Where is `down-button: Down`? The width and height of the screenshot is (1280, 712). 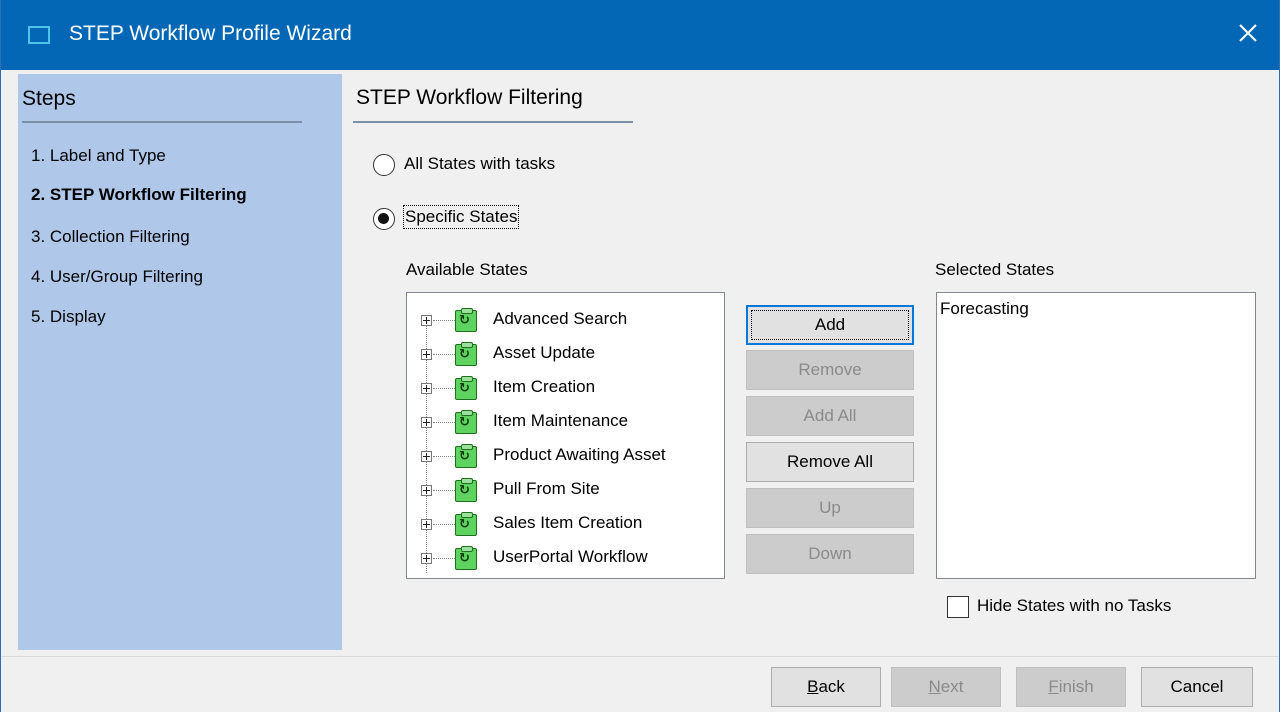 down-button: Down is located at coordinates (830, 554).